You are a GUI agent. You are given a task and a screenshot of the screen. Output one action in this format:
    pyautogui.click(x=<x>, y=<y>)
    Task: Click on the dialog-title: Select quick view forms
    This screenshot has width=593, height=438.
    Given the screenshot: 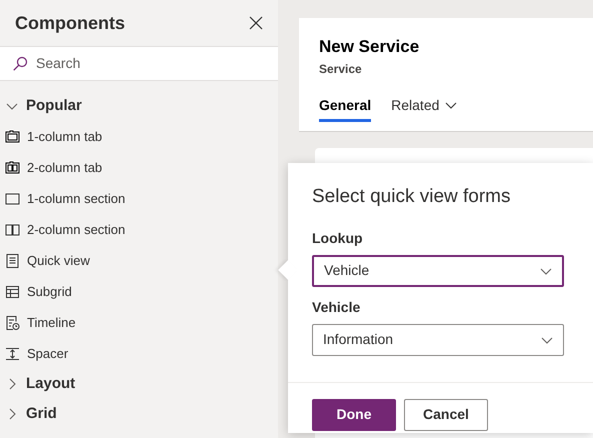 What is the action you would take?
    pyautogui.click(x=412, y=197)
    